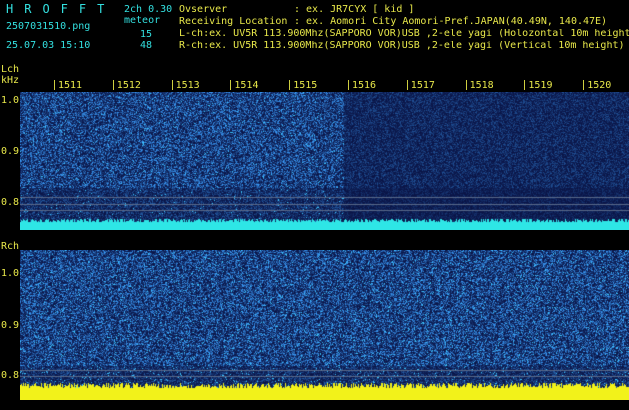 This screenshot has width=629, height=410. What do you see at coordinates (10, 202) in the screenshot?
I see `lch-ytick-label: 0.8` at bounding box center [10, 202].